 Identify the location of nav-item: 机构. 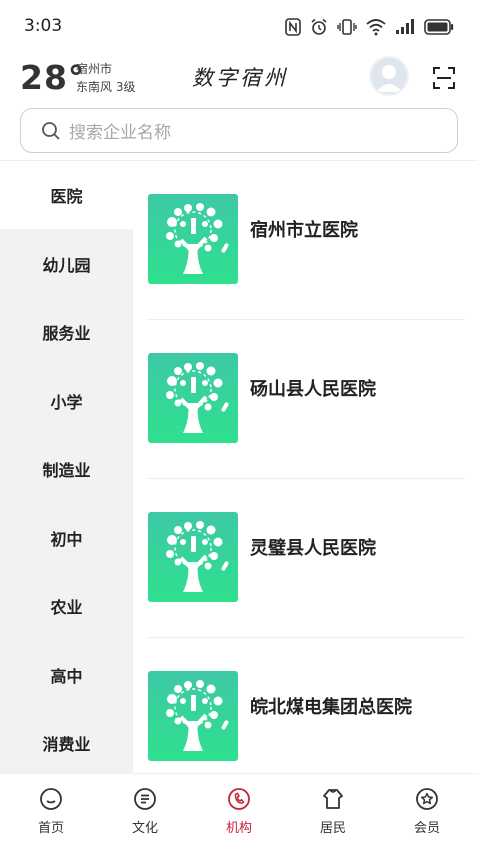
(239, 812).